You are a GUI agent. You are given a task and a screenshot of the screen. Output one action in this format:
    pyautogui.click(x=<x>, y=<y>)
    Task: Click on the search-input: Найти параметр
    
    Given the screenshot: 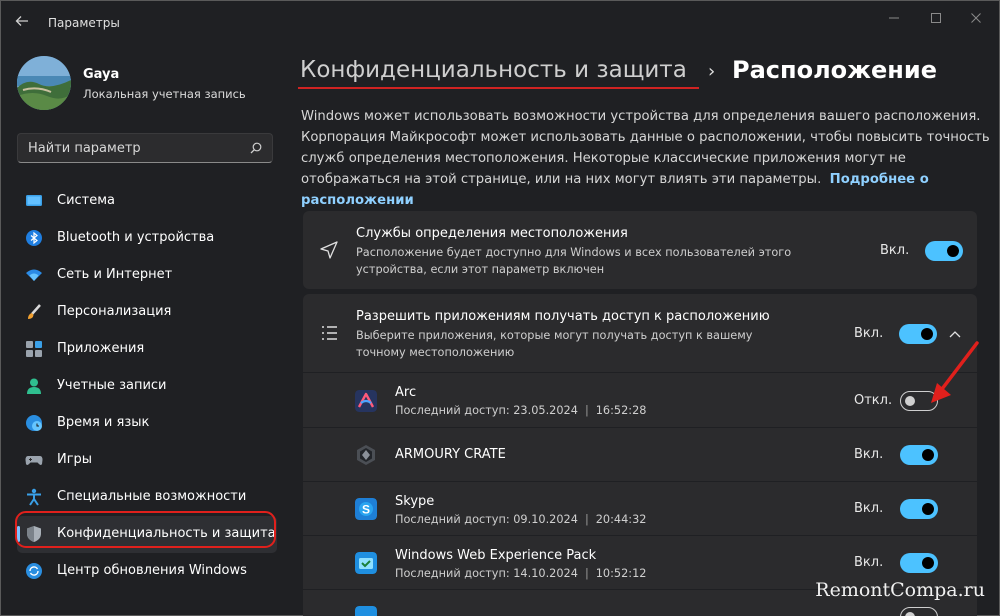 What is the action you would take?
    pyautogui.click(x=145, y=148)
    